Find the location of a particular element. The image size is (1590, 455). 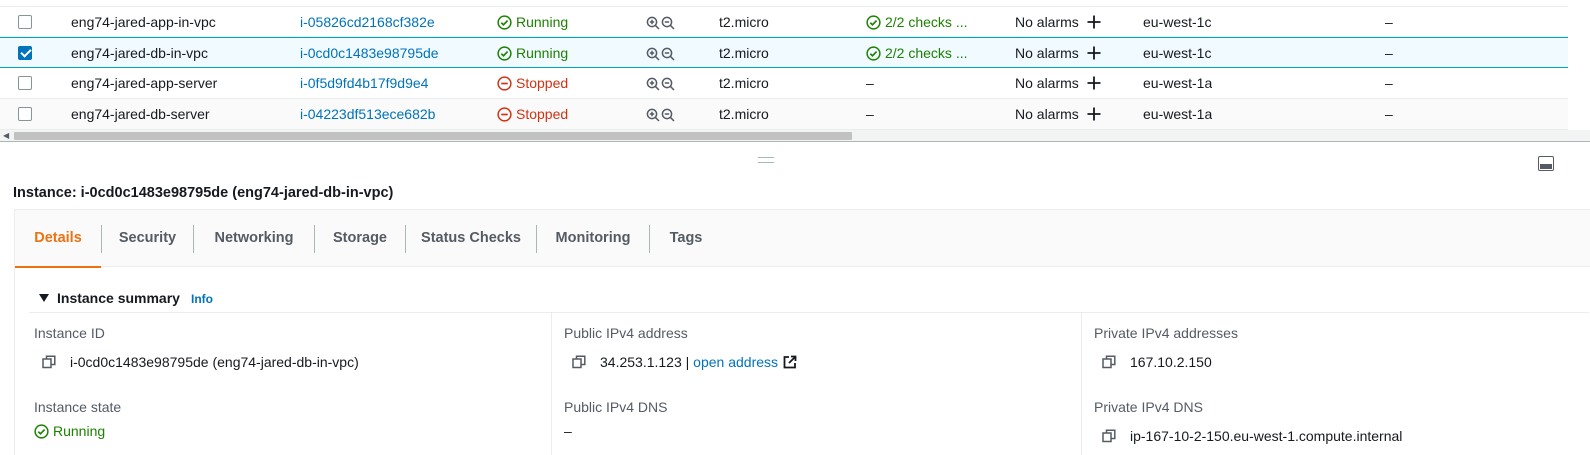

tab-status-checks: Status Checks is located at coordinates (471, 238).